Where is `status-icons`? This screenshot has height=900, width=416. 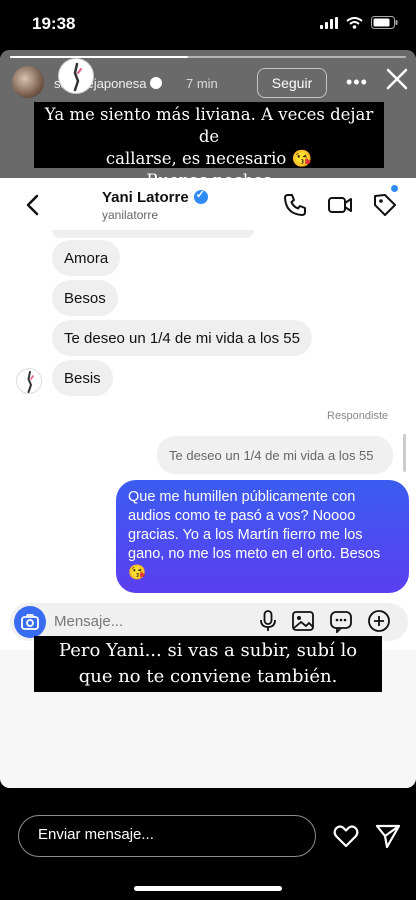 status-icons is located at coordinates (359, 22).